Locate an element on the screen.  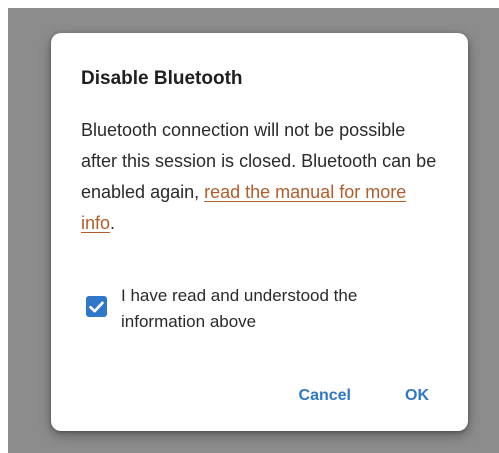
dialog-body-suffix: . is located at coordinates (113, 223).